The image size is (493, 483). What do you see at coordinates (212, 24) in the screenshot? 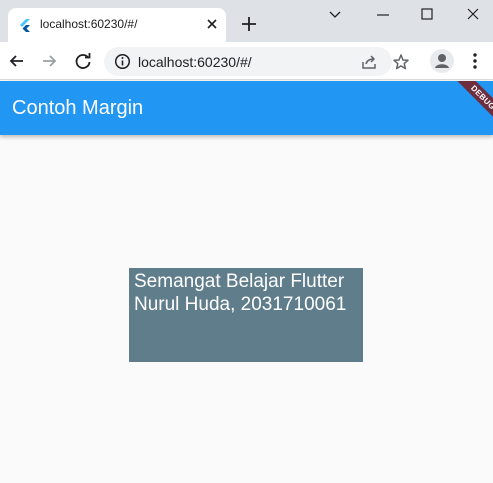
I see `close-icon` at bounding box center [212, 24].